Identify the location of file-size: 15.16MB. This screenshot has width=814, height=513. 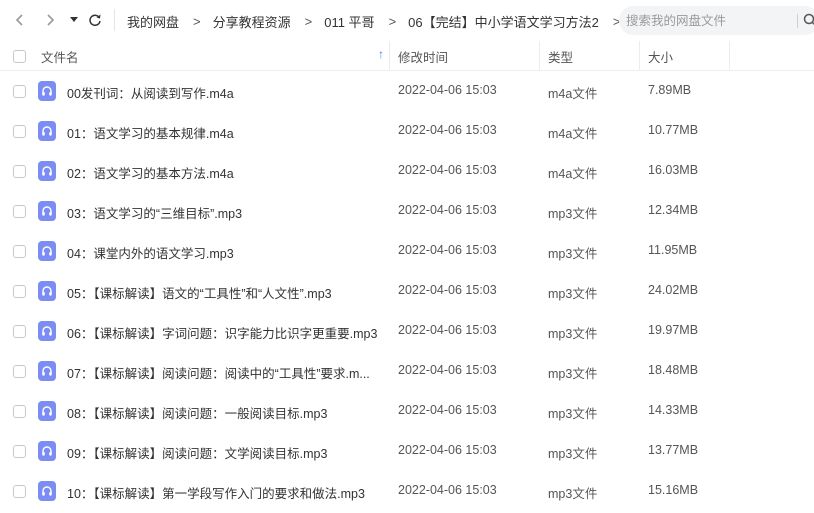
(673, 490).